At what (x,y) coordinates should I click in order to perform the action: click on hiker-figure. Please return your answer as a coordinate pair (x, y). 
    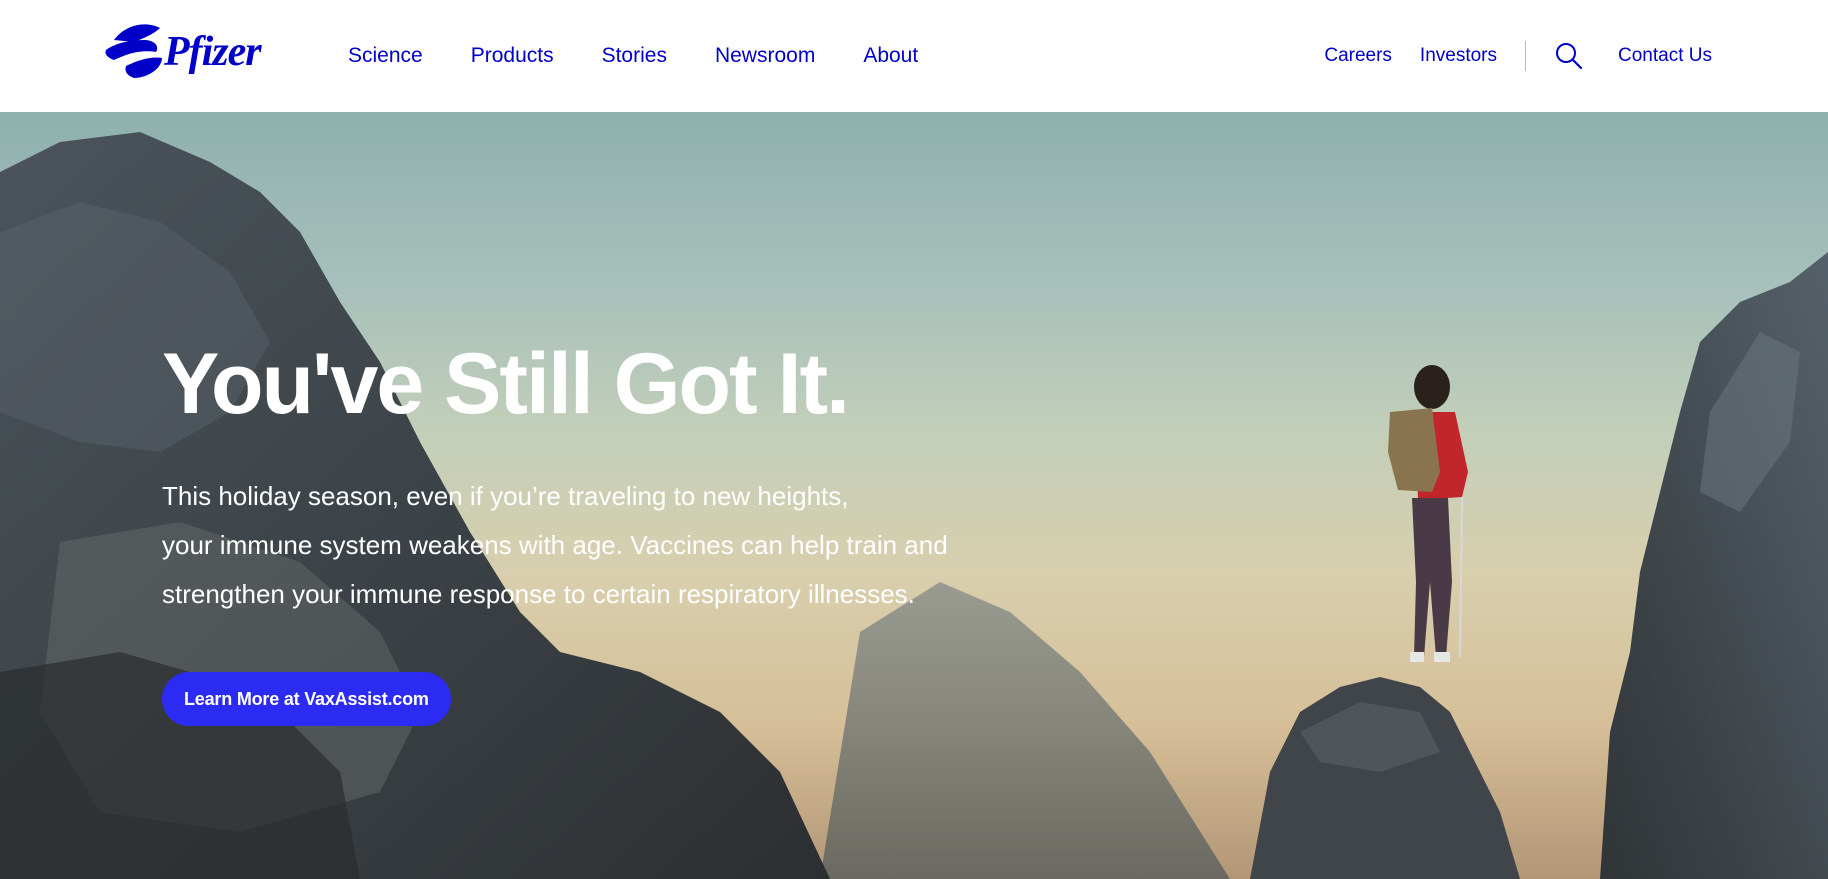
    Looking at the image, I should click on (1428, 513).